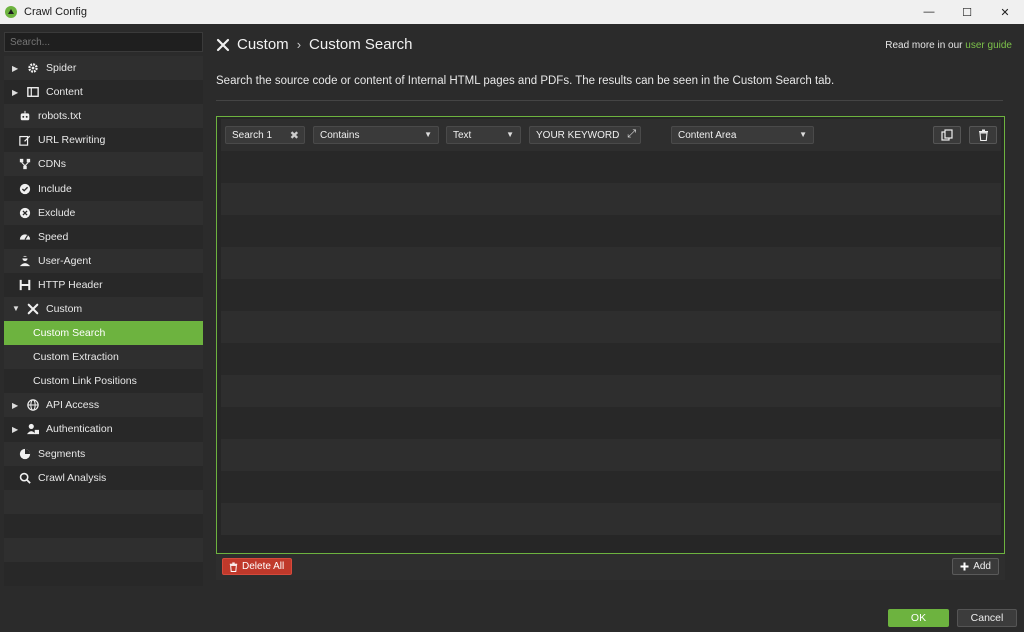  What do you see at coordinates (103, 212) in the screenshot?
I see `sidebar-item: Exclude` at bounding box center [103, 212].